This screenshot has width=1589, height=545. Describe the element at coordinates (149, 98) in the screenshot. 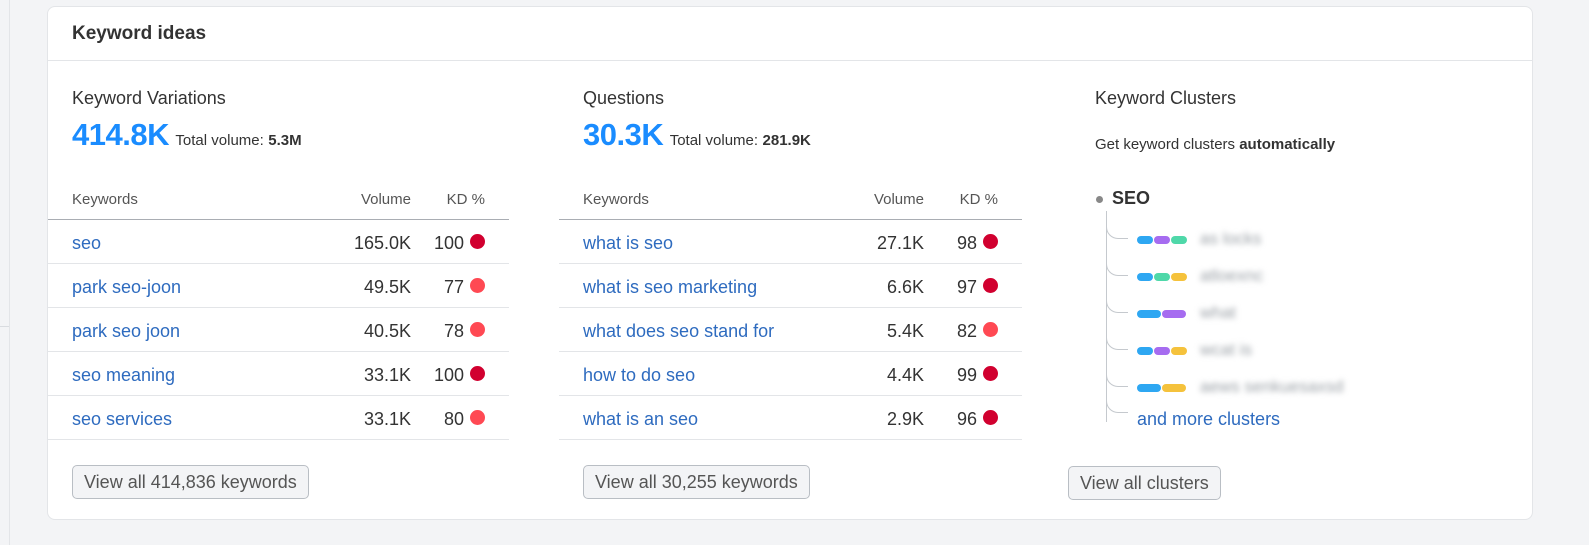

I see `section-title: Keyword Variations` at that location.